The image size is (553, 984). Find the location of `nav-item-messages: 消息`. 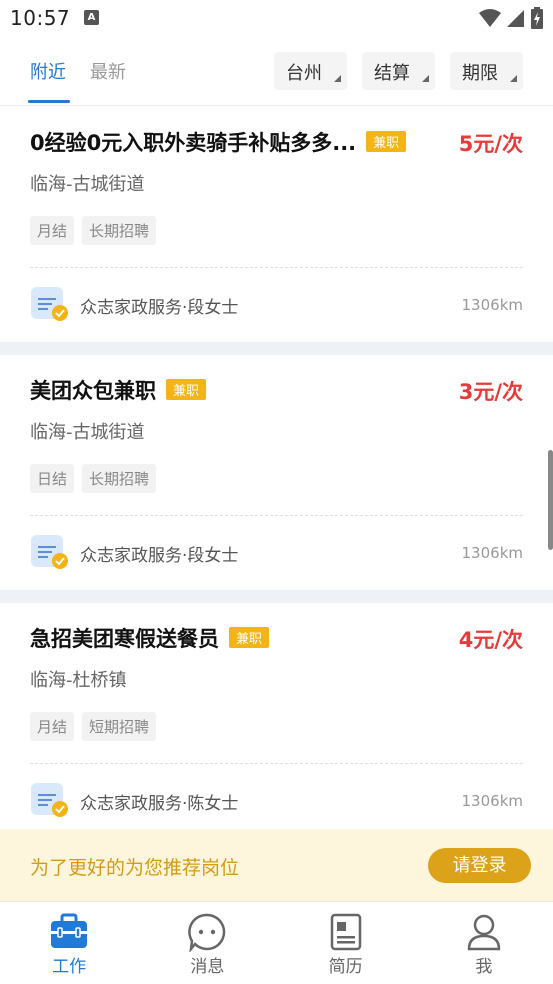

nav-item-messages: 消息 is located at coordinates (207, 943).